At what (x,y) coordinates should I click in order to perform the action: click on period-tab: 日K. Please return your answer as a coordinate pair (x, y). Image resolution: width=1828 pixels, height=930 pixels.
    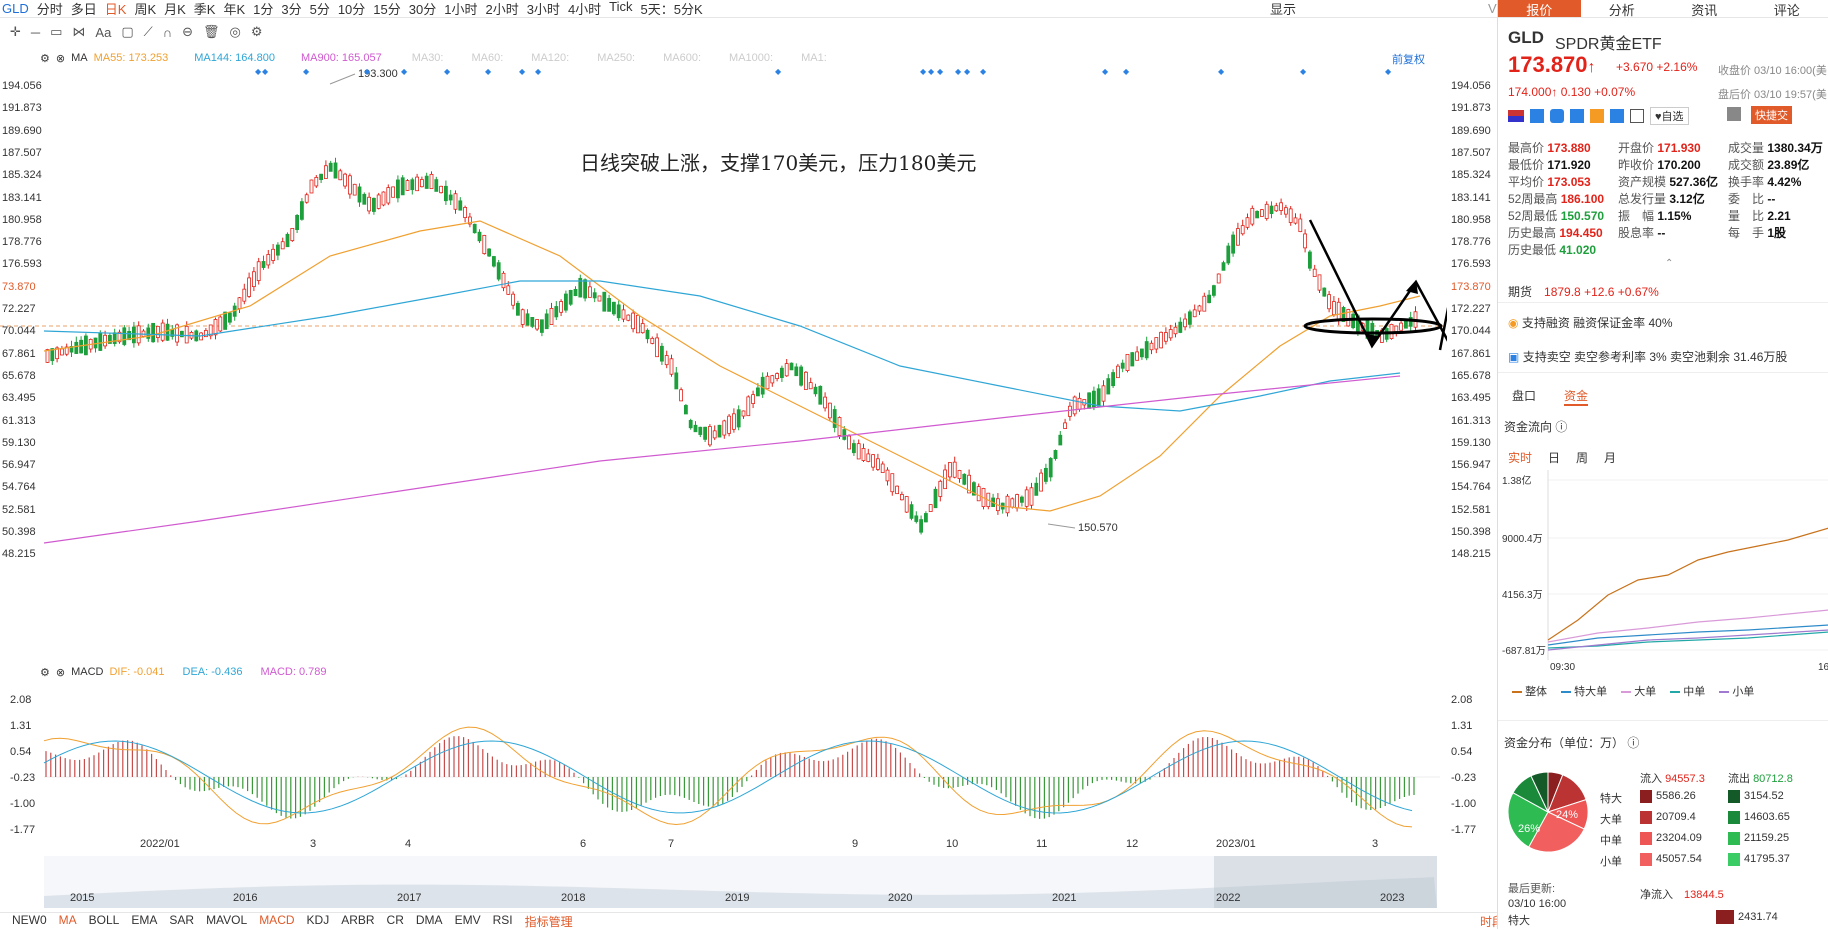
    Looking at the image, I should click on (116, 9).